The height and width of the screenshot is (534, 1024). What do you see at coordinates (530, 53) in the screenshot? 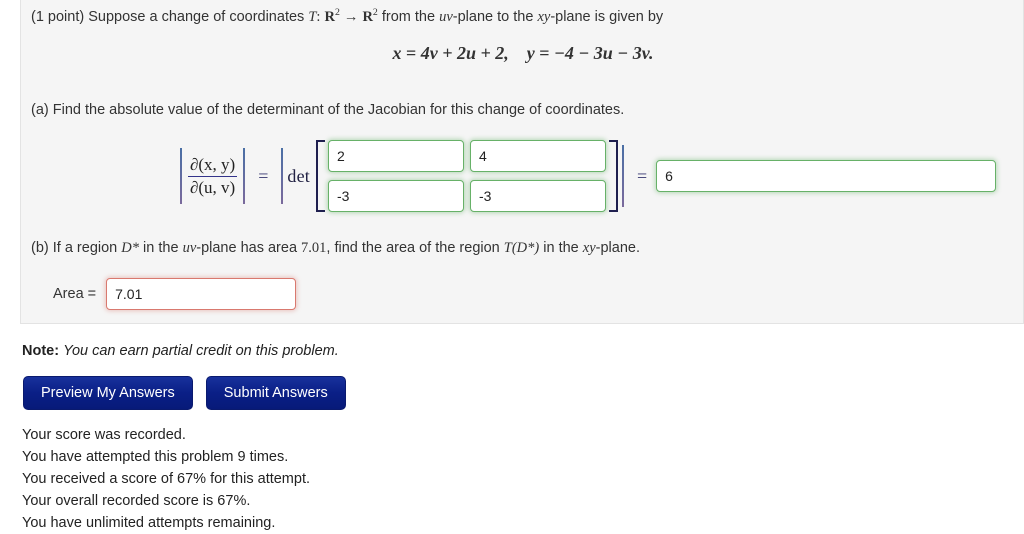
I see `equation-y-symbol: y` at bounding box center [530, 53].